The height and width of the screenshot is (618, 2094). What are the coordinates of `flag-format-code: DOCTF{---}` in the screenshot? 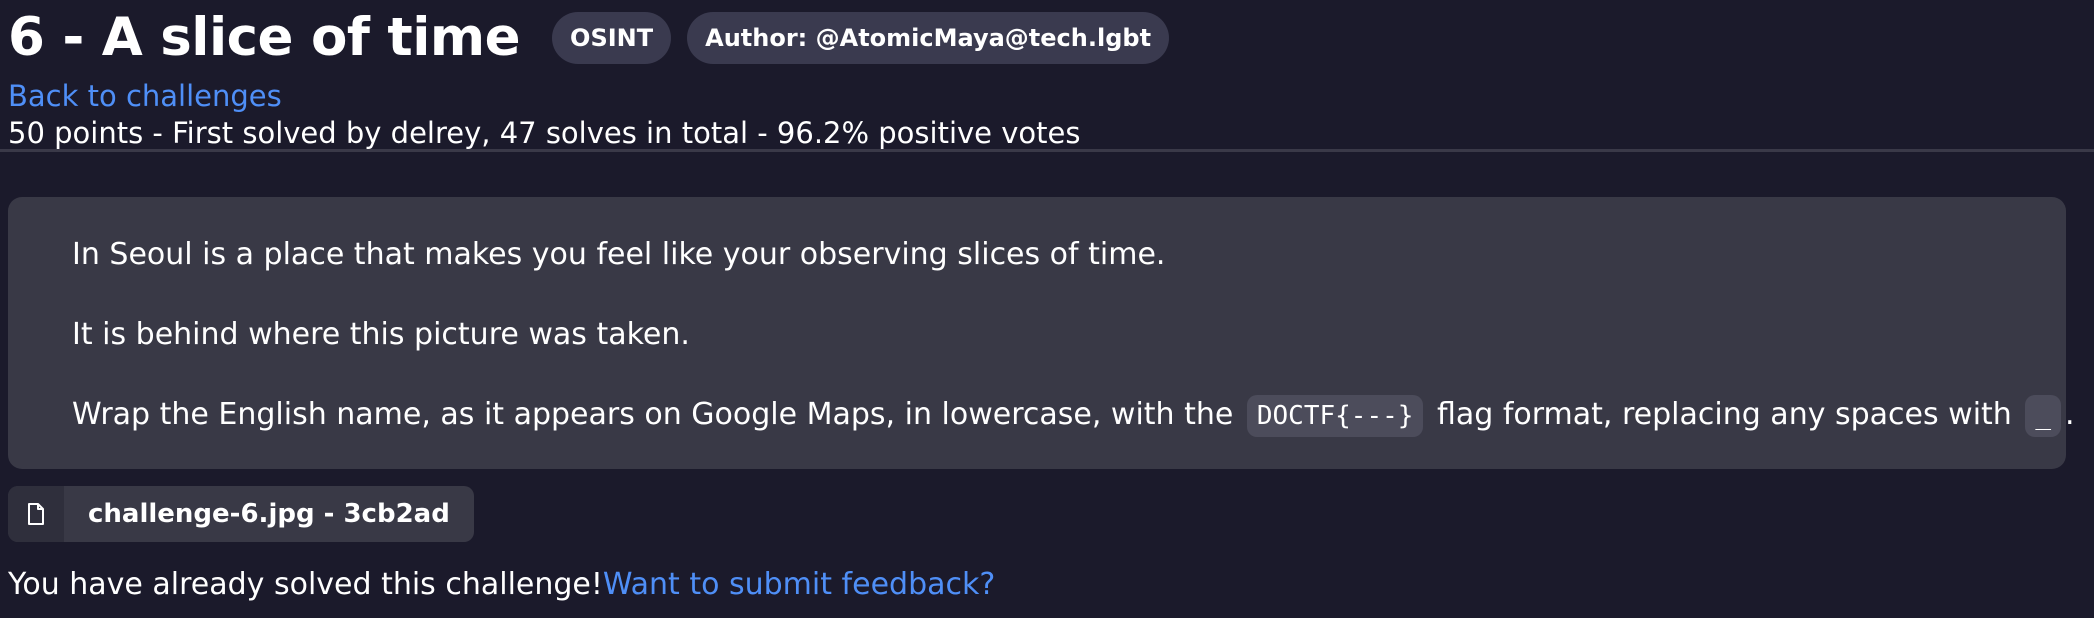 It's located at (1335, 416).